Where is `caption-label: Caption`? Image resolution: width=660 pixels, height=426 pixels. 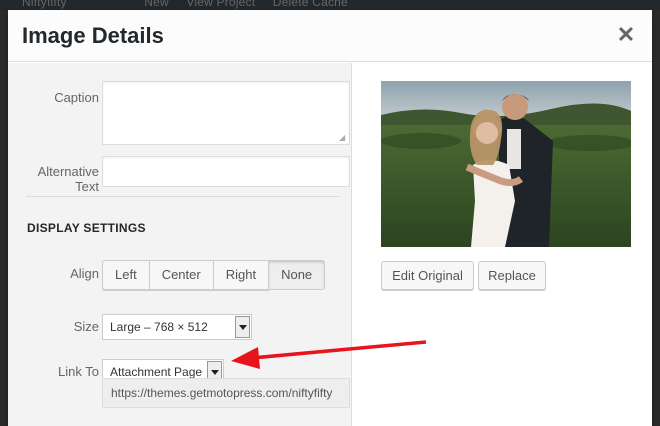
caption-label: Caption is located at coordinates (76, 97).